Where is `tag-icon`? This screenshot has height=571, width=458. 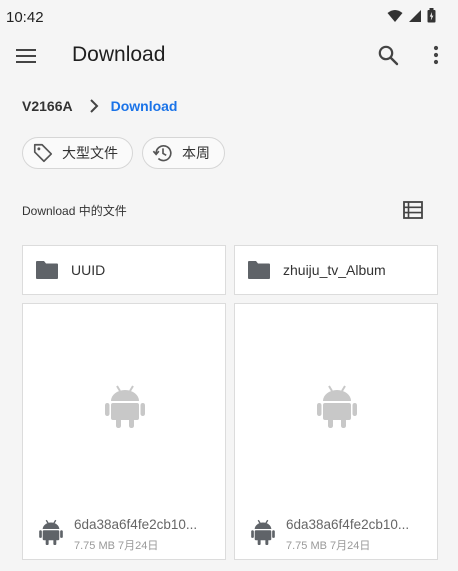 tag-icon is located at coordinates (43, 153).